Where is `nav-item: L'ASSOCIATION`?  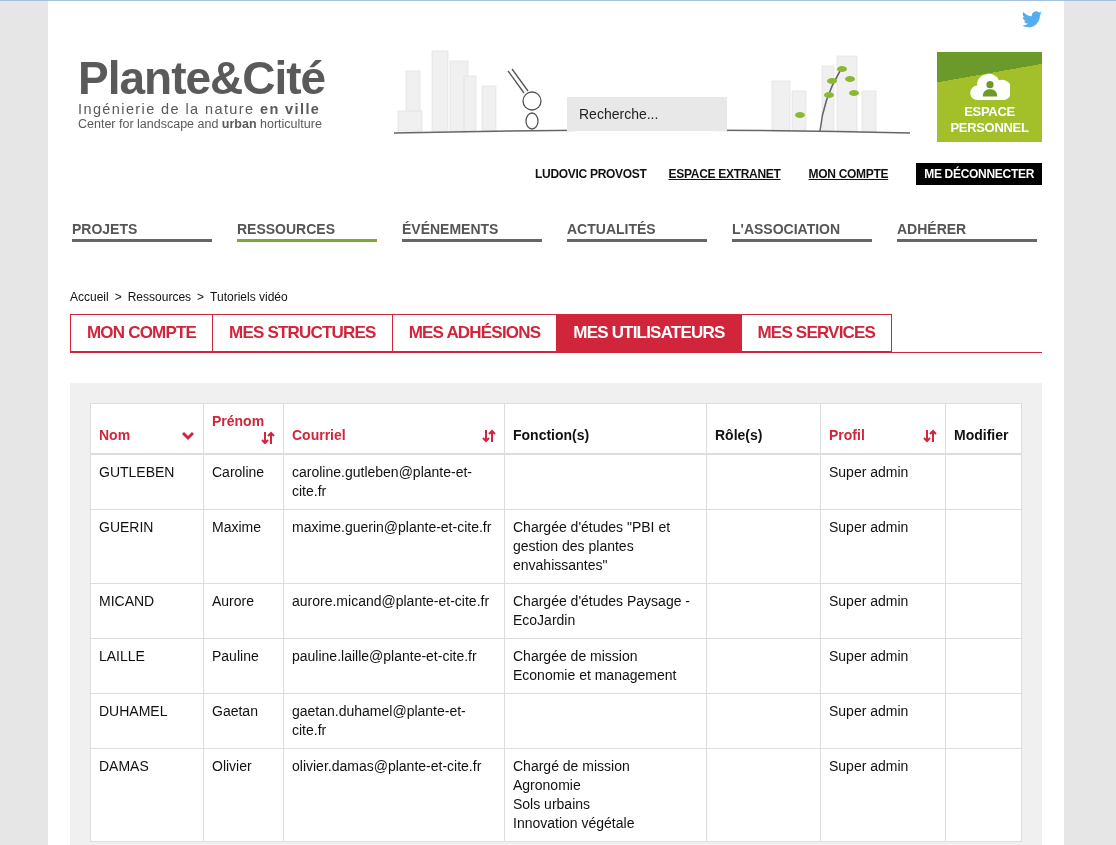
nav-item: L'ASSOCIATION is located at coordinates (802, 231).